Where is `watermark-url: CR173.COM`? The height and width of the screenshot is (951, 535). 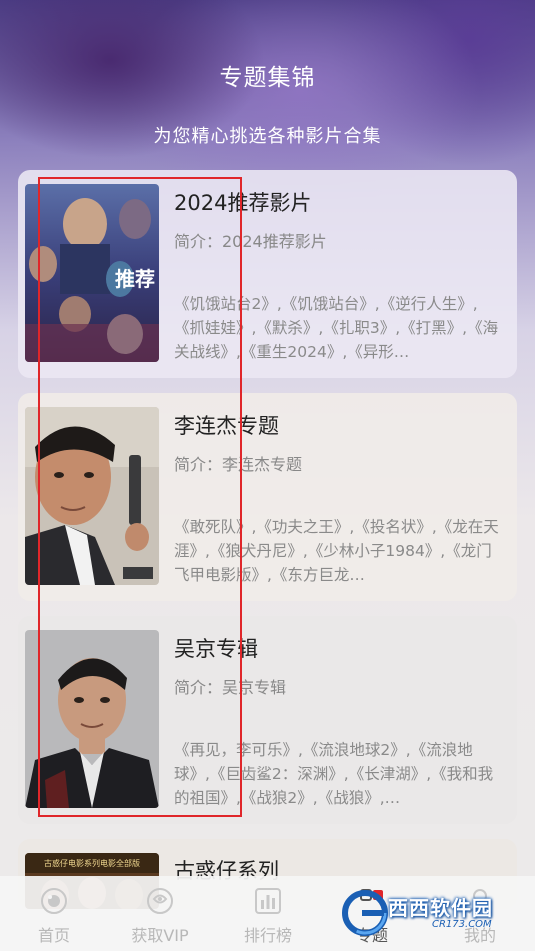 watermark-url: CR173.COM is located at coordinates (462, 924).